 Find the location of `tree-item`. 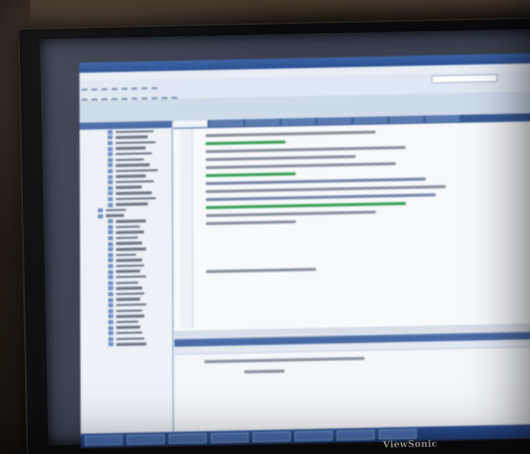

tree-item is located at coordinates (140, 343).